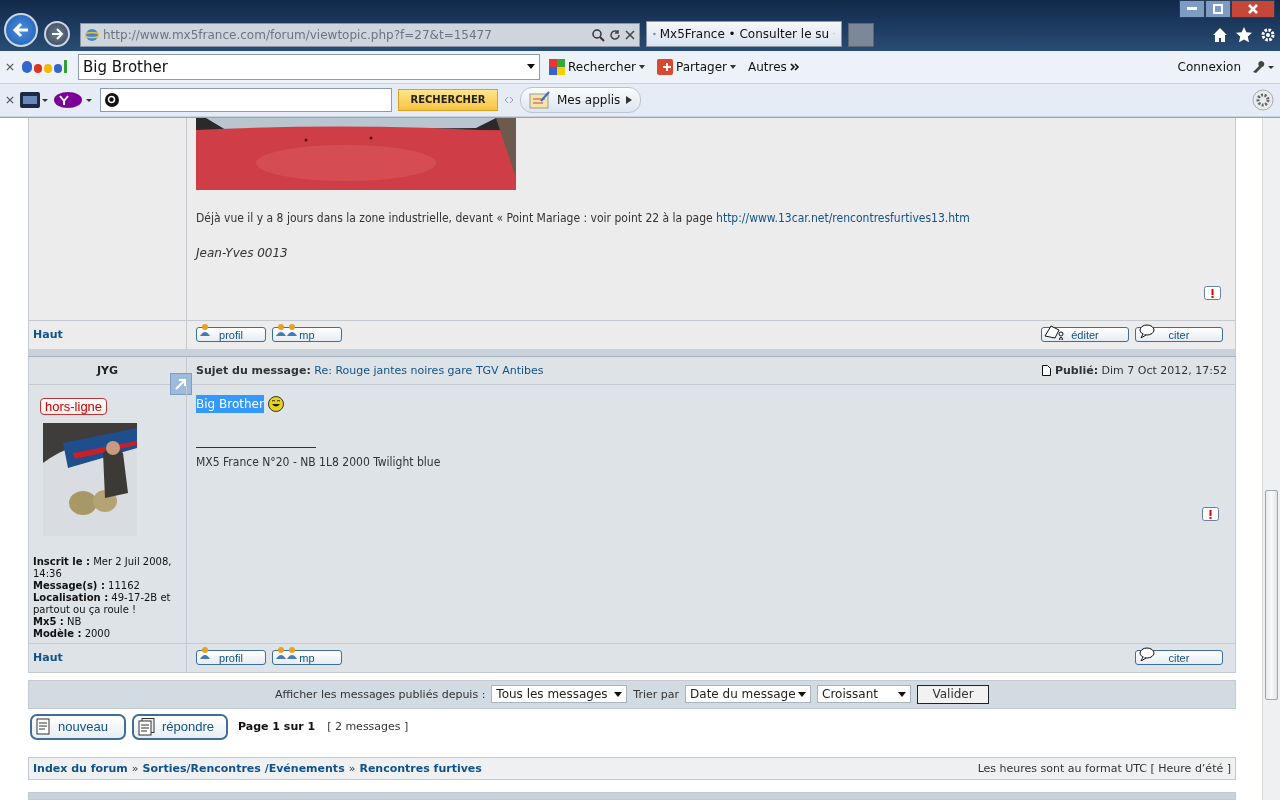 This screenshot has width=1280, height=800. I want to click on expand-button, so click(181, 384).